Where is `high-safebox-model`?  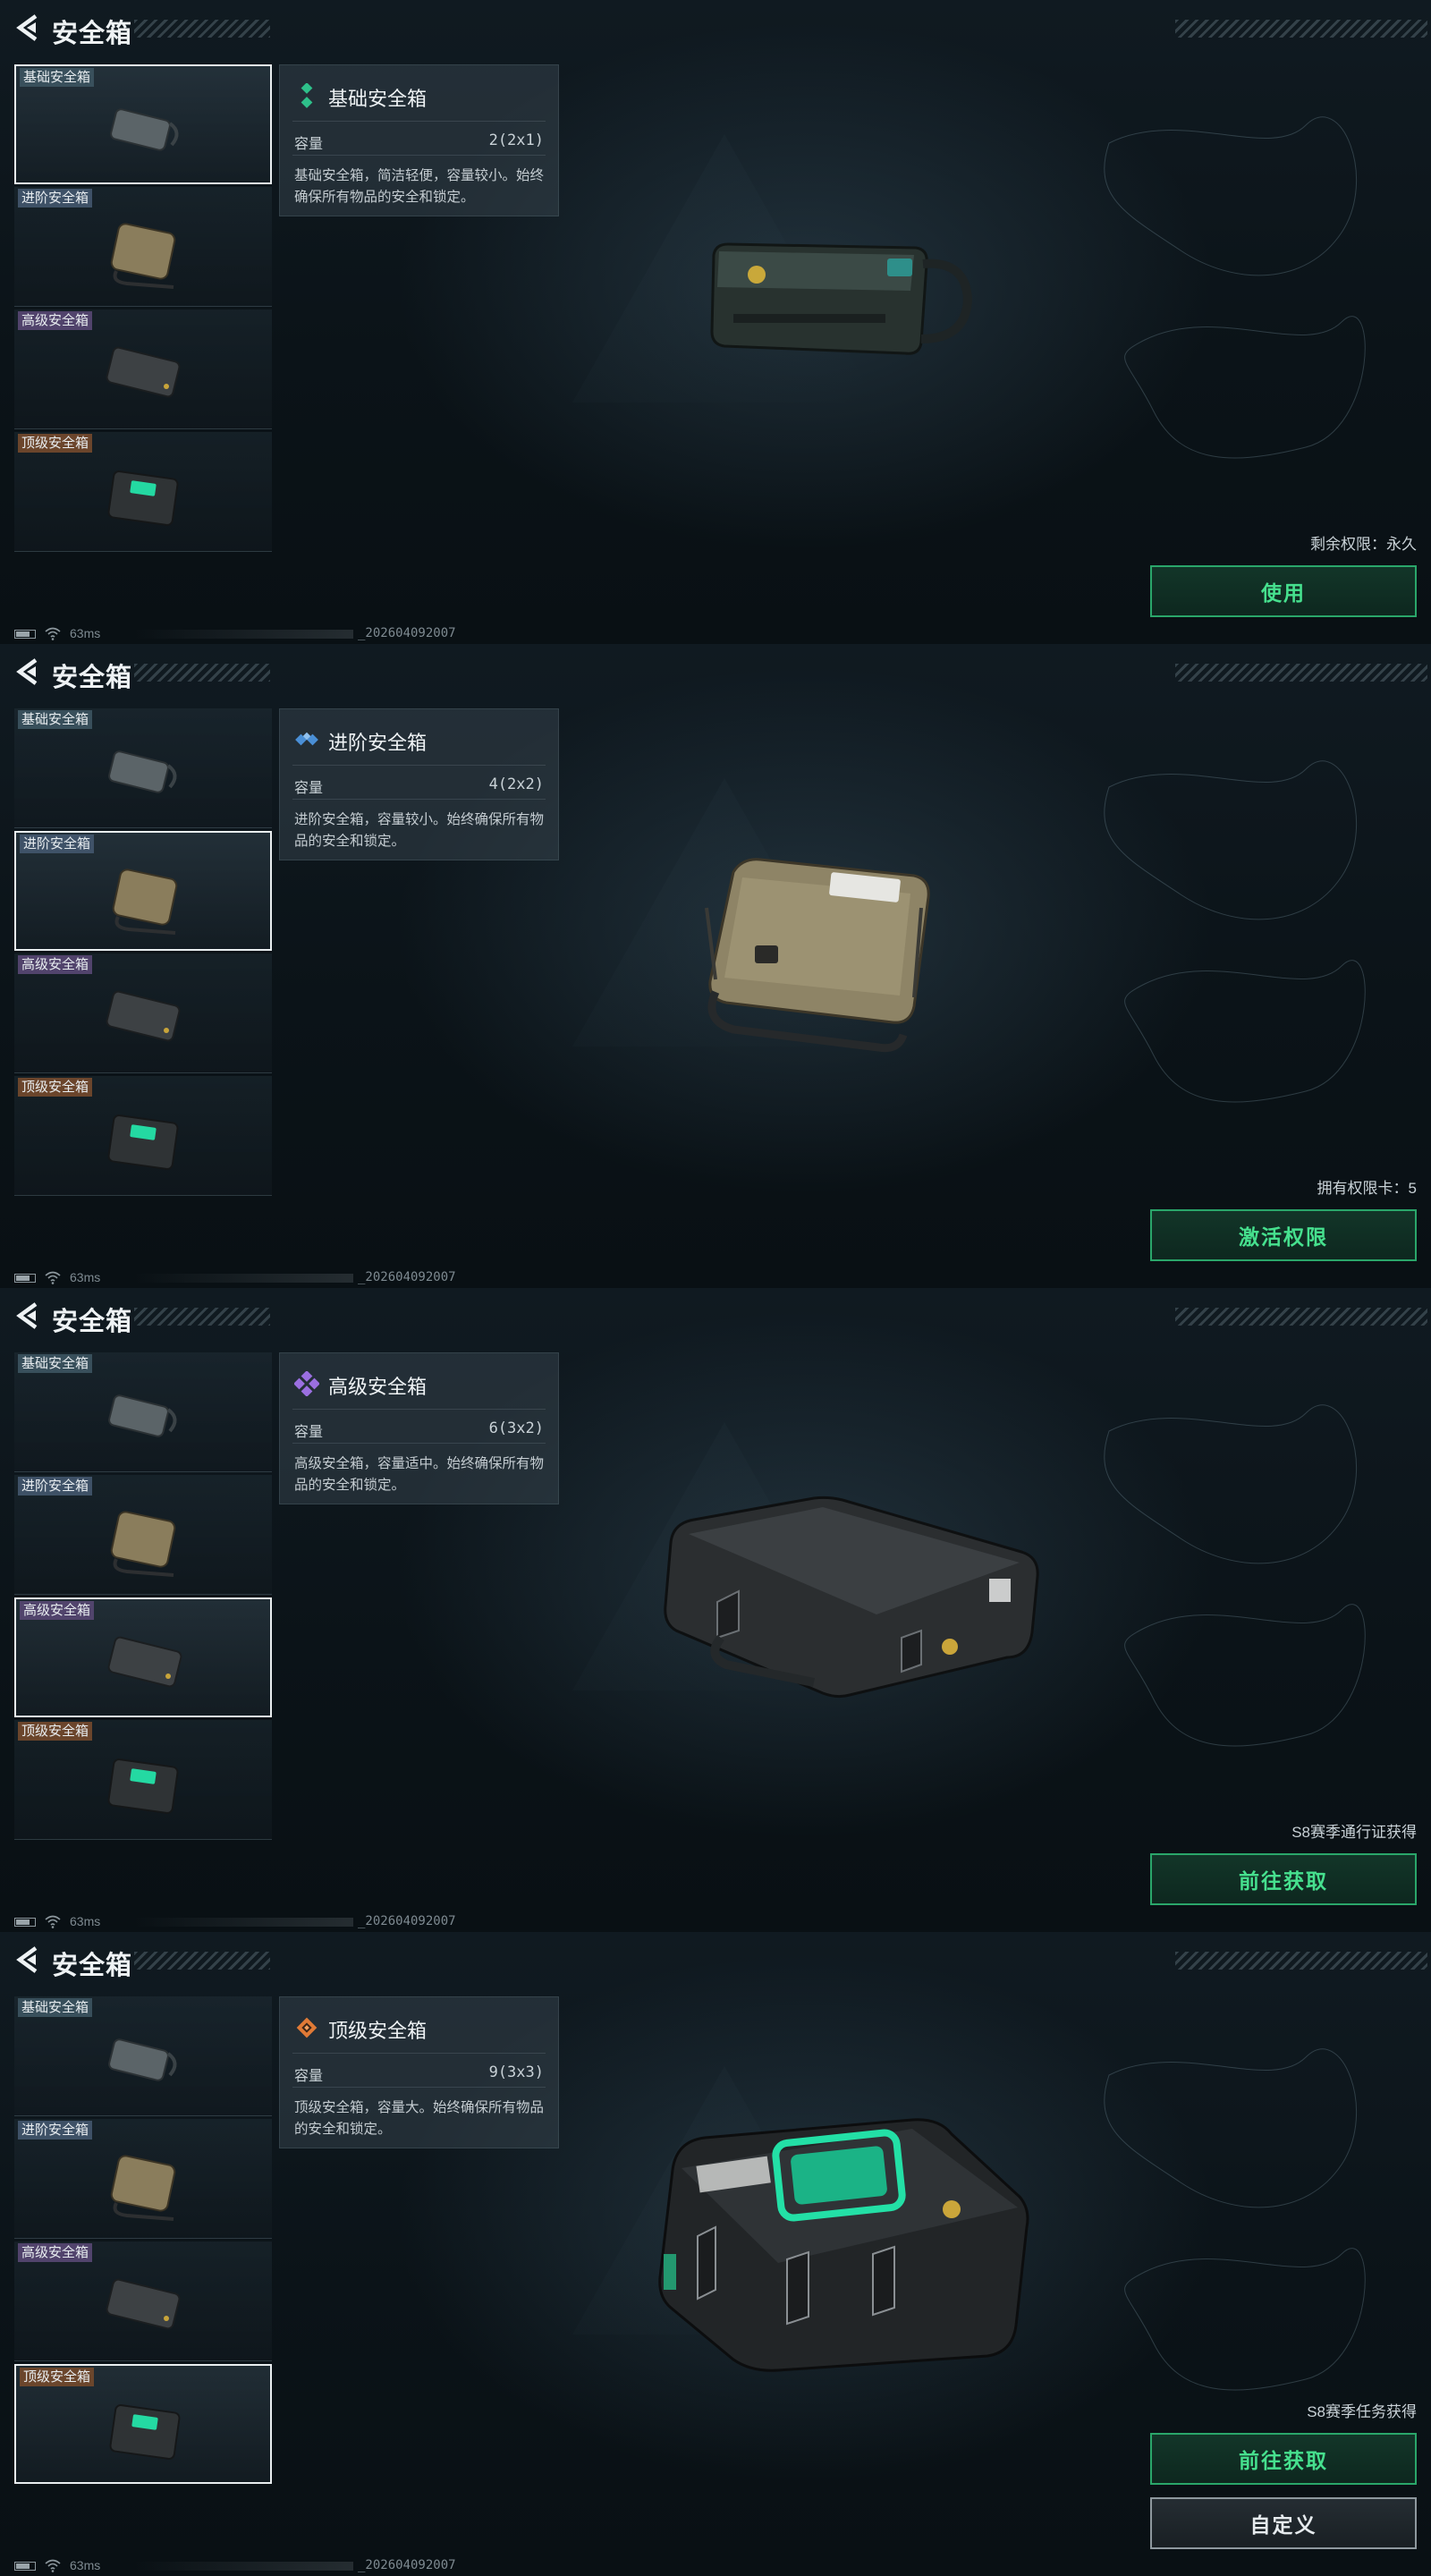 high-safebox-model is located at coordinates (852, 1597).